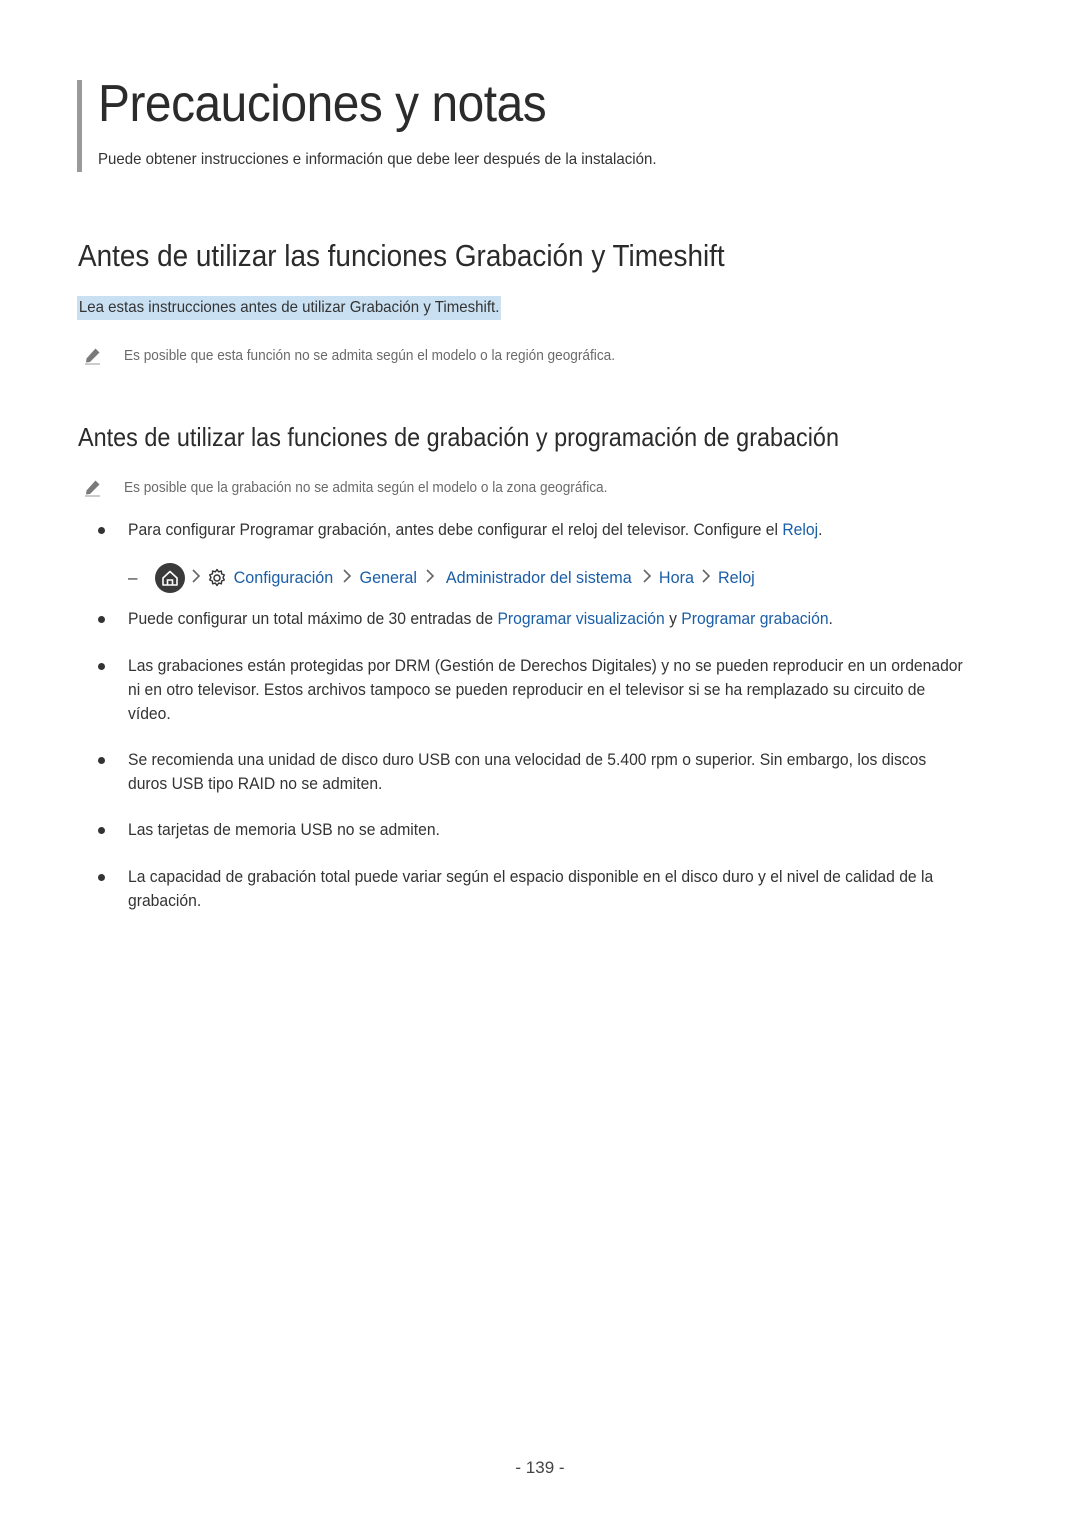 This screenshot has height=1527, width=1080. What do you see at coordinates (133, 577) in the screenshot?
I see `path-dash: –` at bounding box center [133, 577].